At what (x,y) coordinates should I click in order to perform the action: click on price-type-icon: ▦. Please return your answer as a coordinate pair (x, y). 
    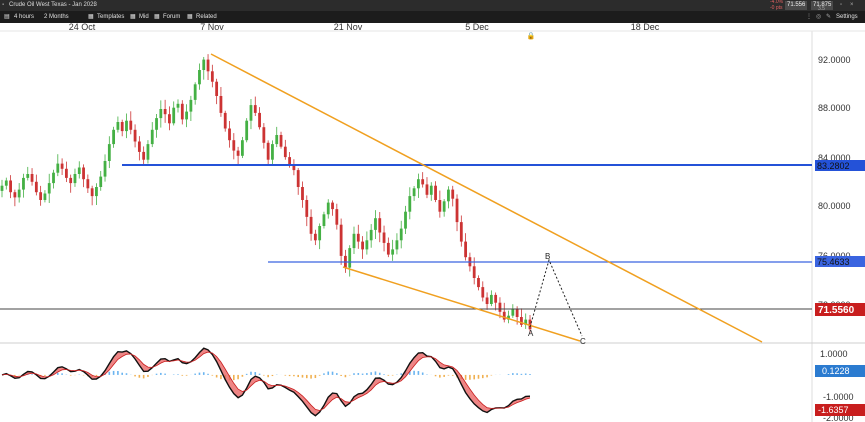
    Looking at the image, I should click on (133, 17).